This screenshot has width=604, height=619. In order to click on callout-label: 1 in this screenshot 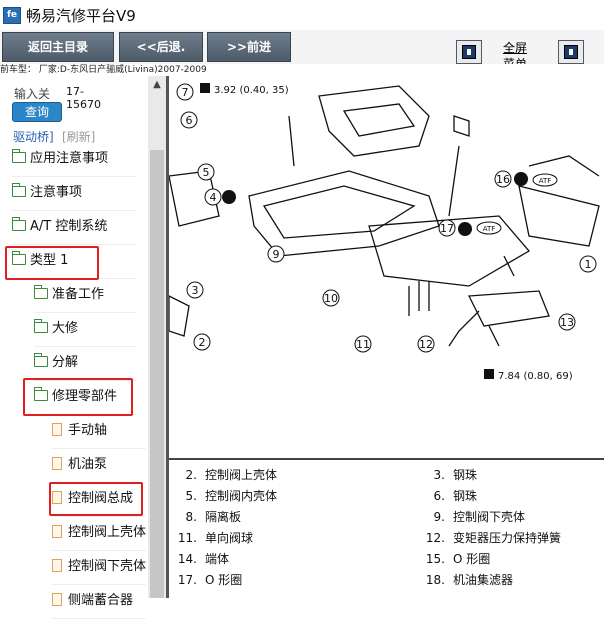, I will do `click(588, 264)`.